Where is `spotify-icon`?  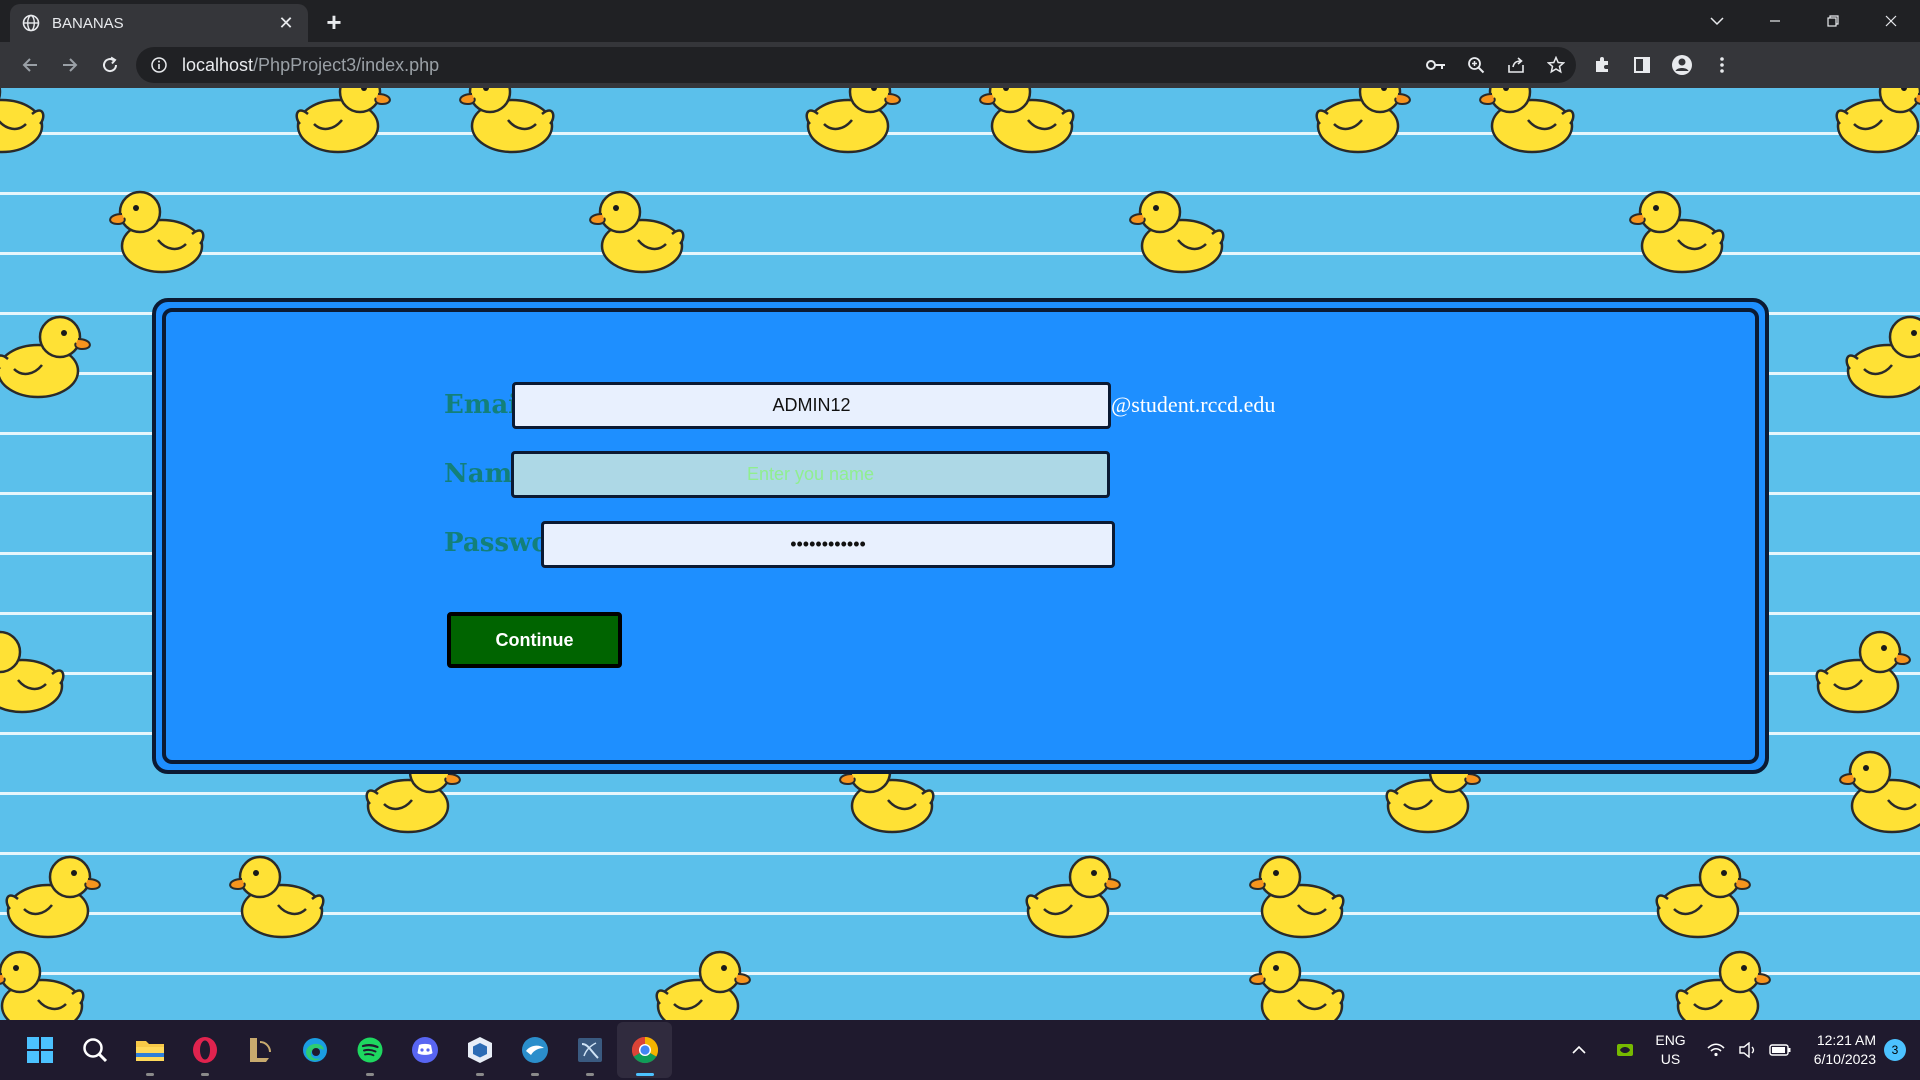
spotify-icon is located at coordinates (369, 1050).